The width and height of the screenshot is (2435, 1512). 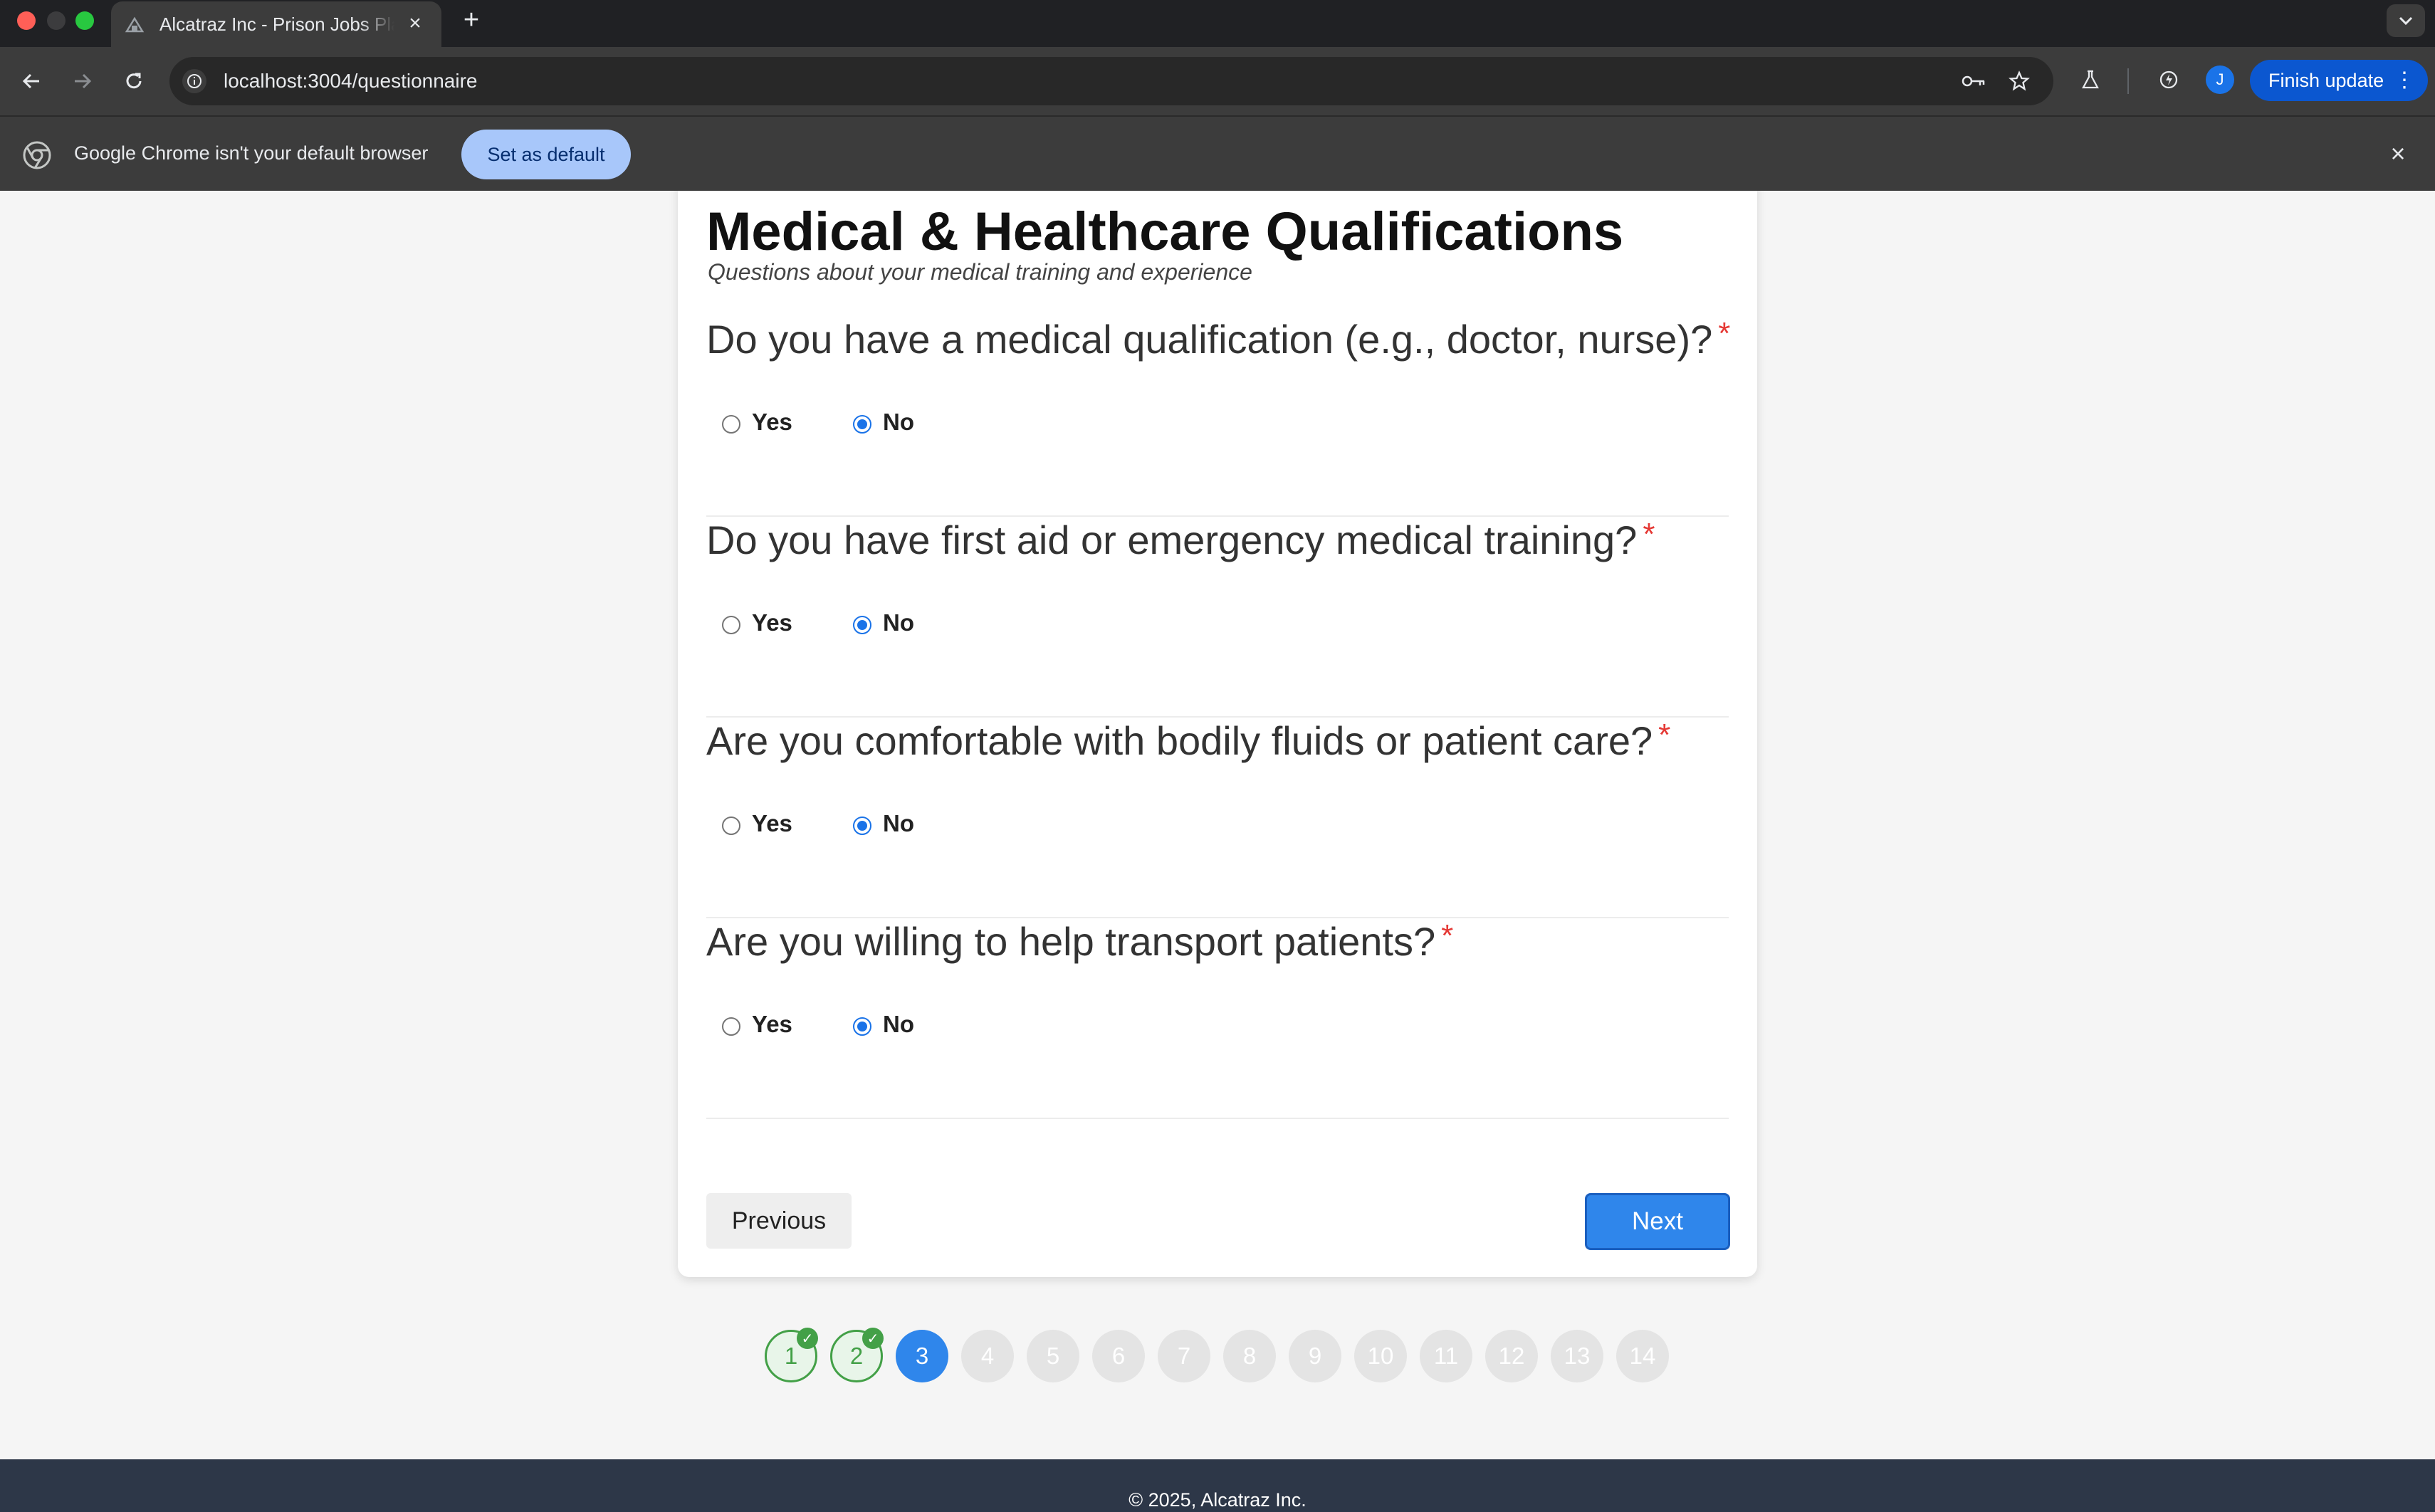 What do you see at coordinates (2406, 20) in the screenshot?
I see `tab-search-chevron-icon` at bounding box center [2406, 20].